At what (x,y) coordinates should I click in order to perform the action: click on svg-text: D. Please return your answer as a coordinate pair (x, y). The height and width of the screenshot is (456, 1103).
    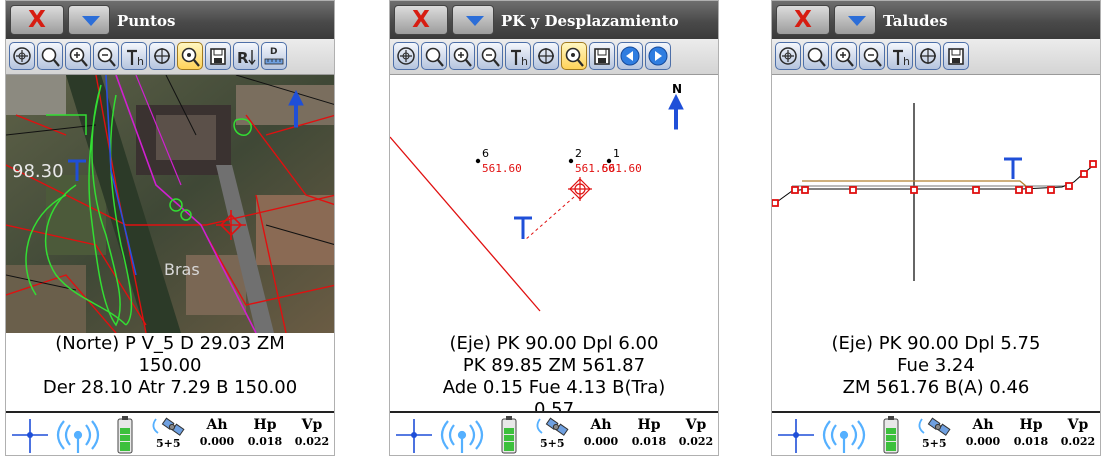
    Looking at the image, I should click on (273, 52).